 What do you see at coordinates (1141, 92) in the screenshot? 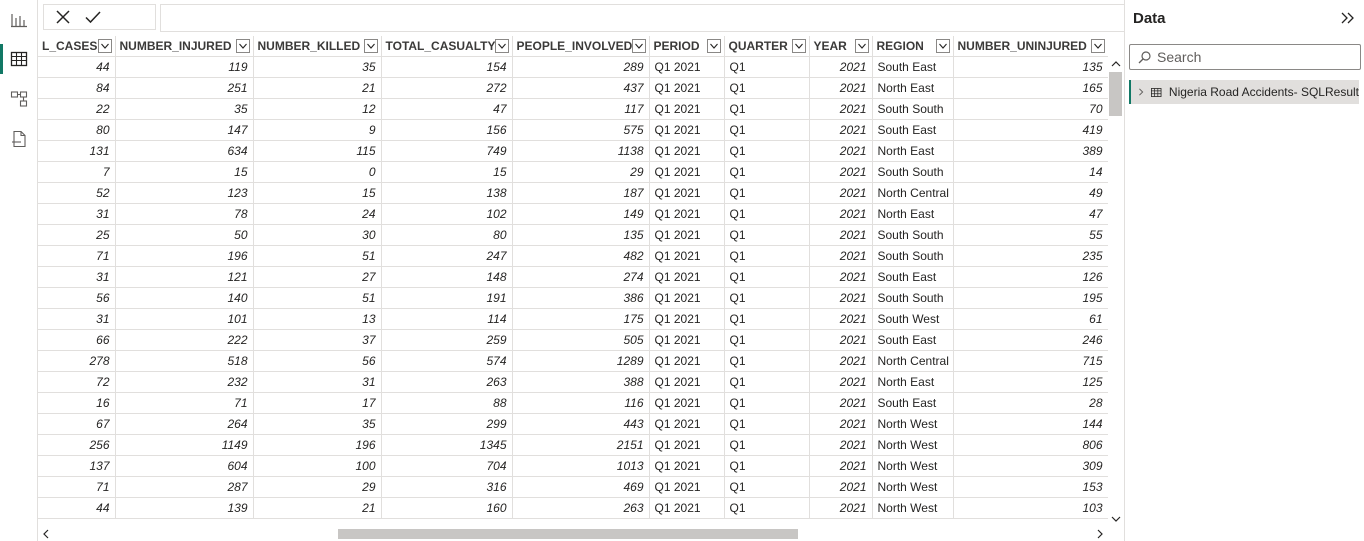
I see `chevron-right-icon` at bounding box center [1141, 92].